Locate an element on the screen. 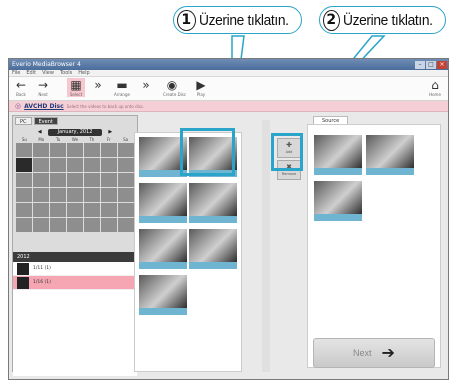  menu-view: View is located at coordinates (48, 73).